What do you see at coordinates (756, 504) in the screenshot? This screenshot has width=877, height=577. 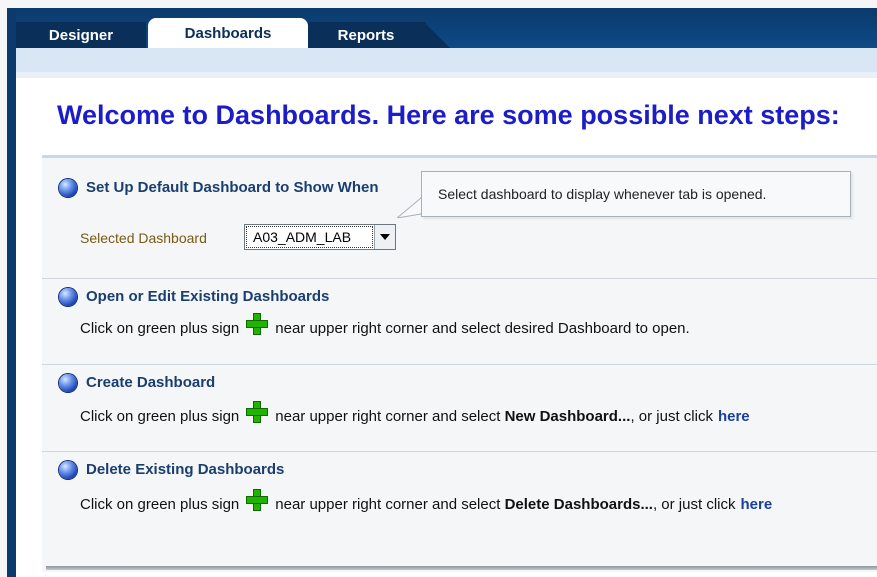 I see `delete-here-link: here` at bounding box center [756, 504].